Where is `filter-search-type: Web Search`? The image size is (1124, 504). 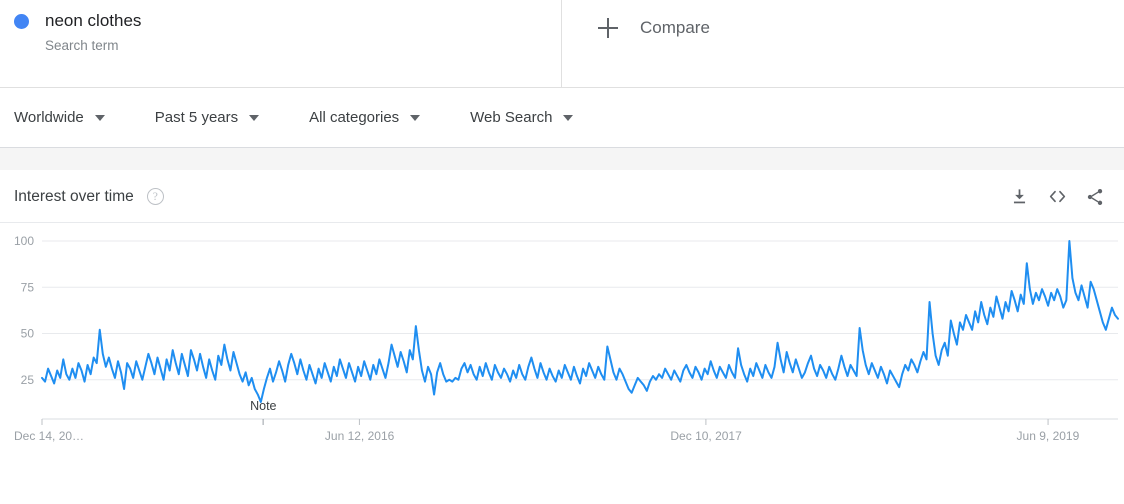 filter-search-type: Web Search is located at coordinates (522, 117).